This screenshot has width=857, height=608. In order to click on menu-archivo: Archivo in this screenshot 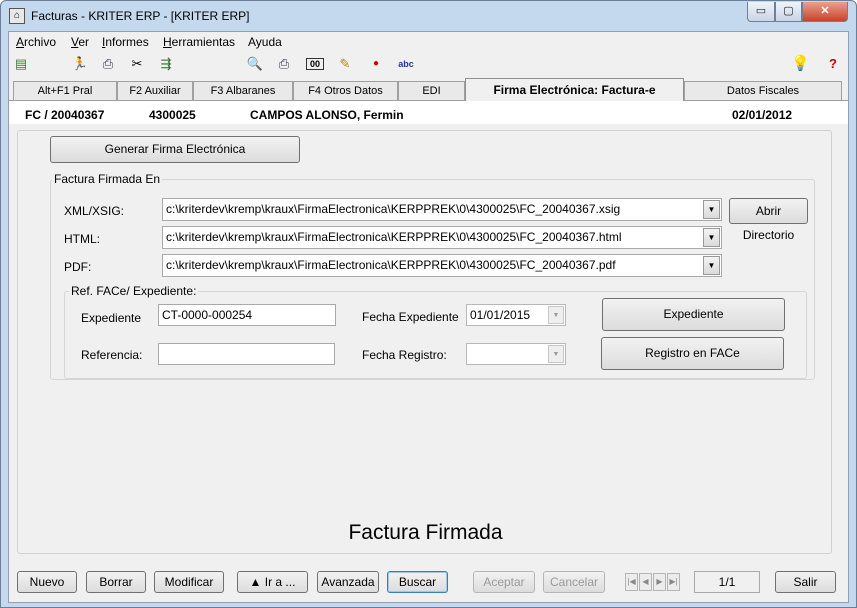, I will do `click(36, 42)`.